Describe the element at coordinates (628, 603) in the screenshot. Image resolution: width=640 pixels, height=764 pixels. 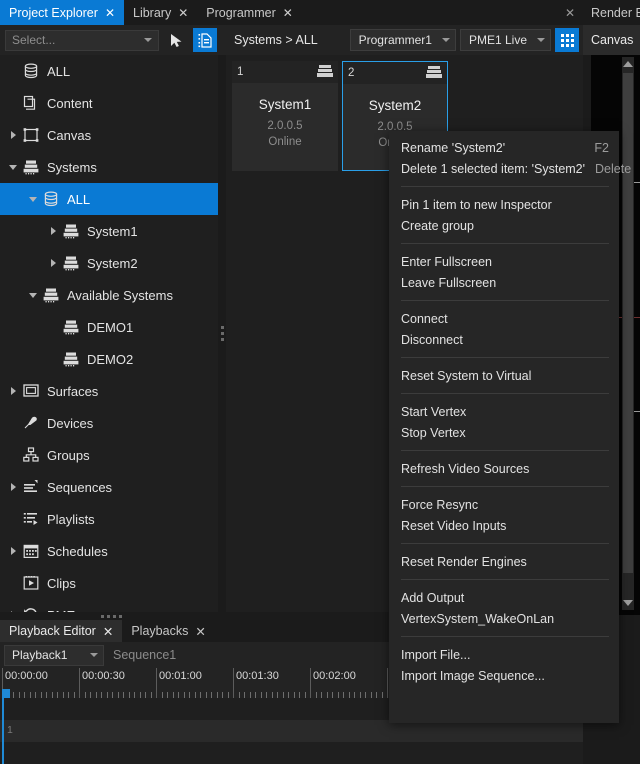
I see `scroll-down-icon` at that location.